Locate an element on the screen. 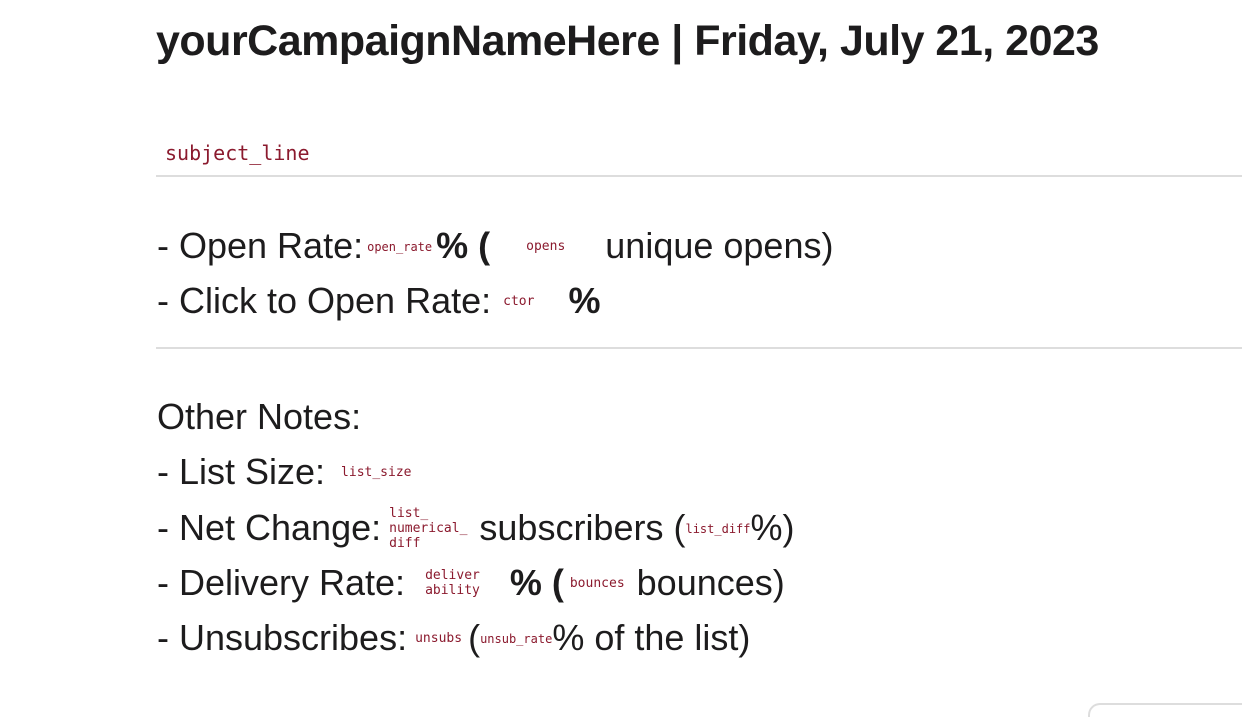 The image size is (1242, 717). unsub-rate-token: unsub_rate is located at coordinates (516, 639).